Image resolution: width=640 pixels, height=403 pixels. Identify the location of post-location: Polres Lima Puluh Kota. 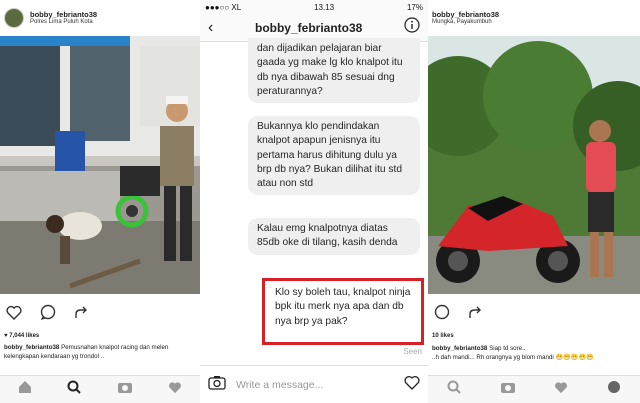
(63, 22).